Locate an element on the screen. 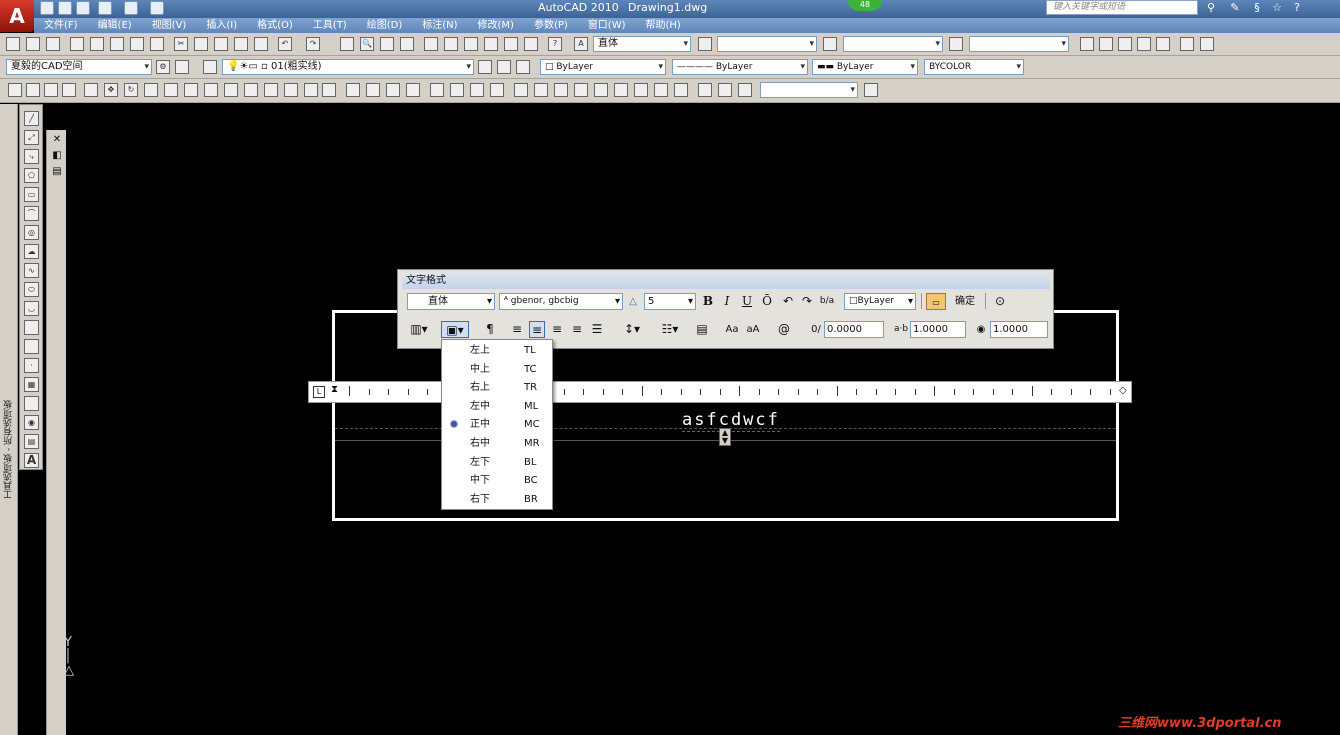 Image resolution: width=1340 pixels, height=735 pixels. menu-modify: 修改(M) is located at coordinates (496, 25).